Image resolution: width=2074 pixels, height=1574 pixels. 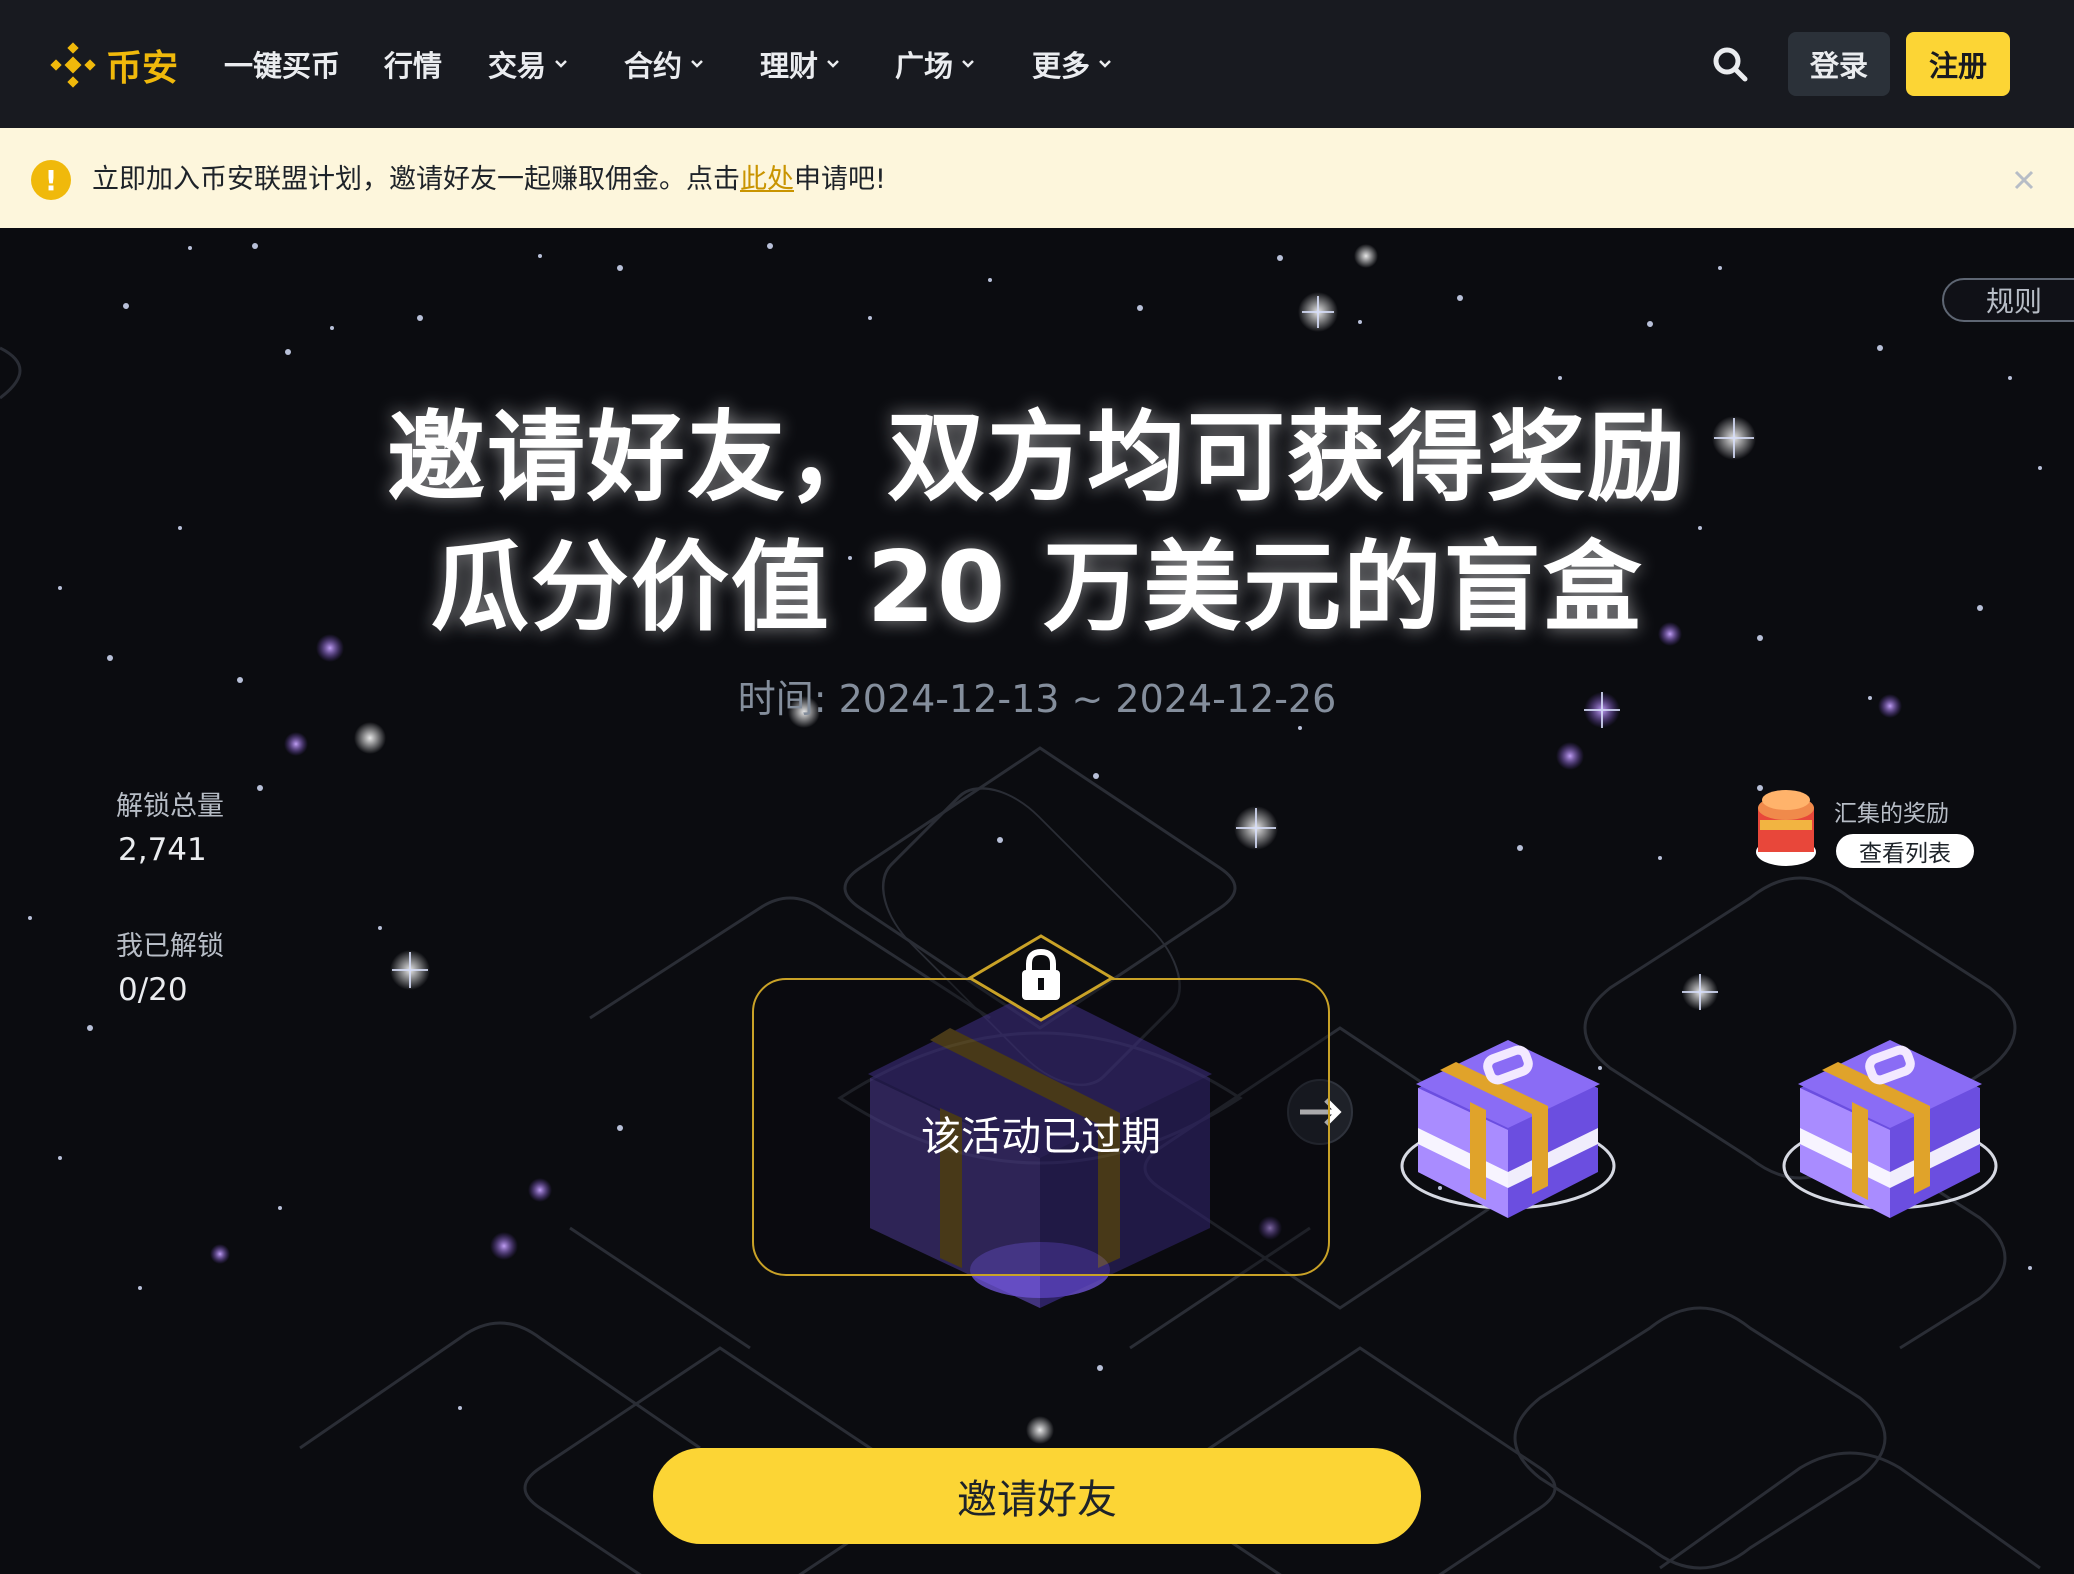 I want to click on binance-logo-icon, so click(x=73, y=65).